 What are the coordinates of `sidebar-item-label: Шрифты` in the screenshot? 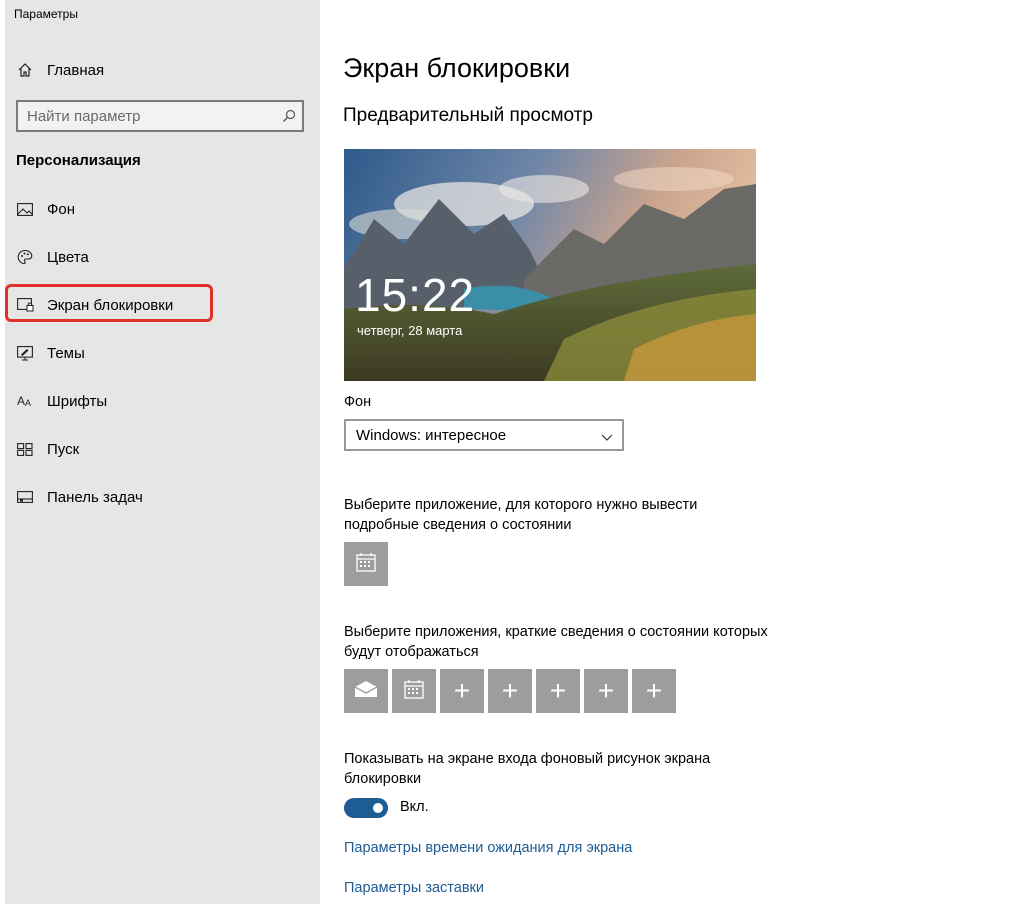 It's located at (77, 401).